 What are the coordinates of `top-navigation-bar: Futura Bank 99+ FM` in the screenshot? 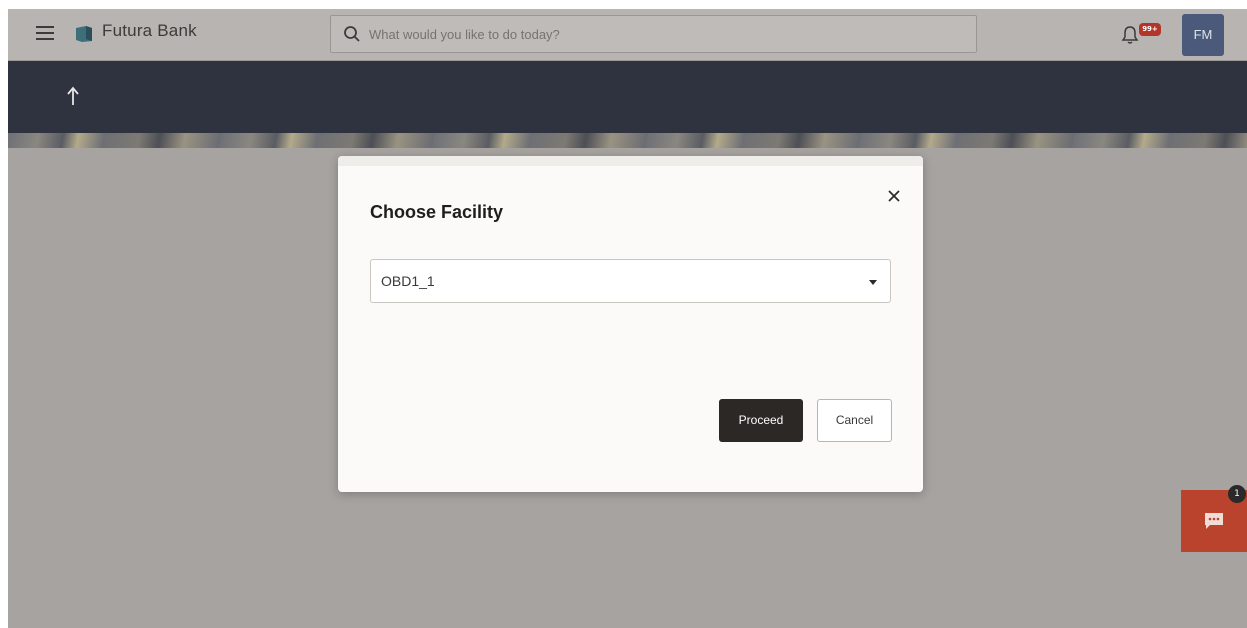 It's located at (627, 35).